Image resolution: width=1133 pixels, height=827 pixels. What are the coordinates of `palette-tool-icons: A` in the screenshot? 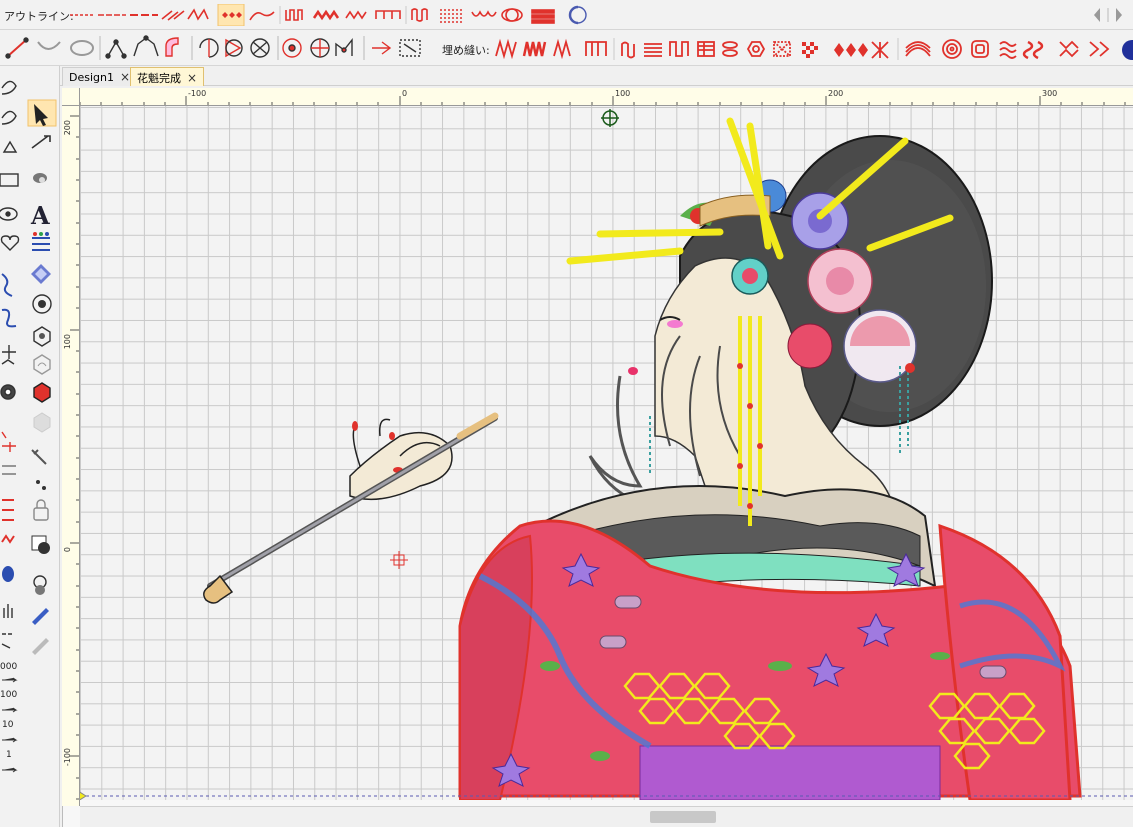 It's located at (30, 369).